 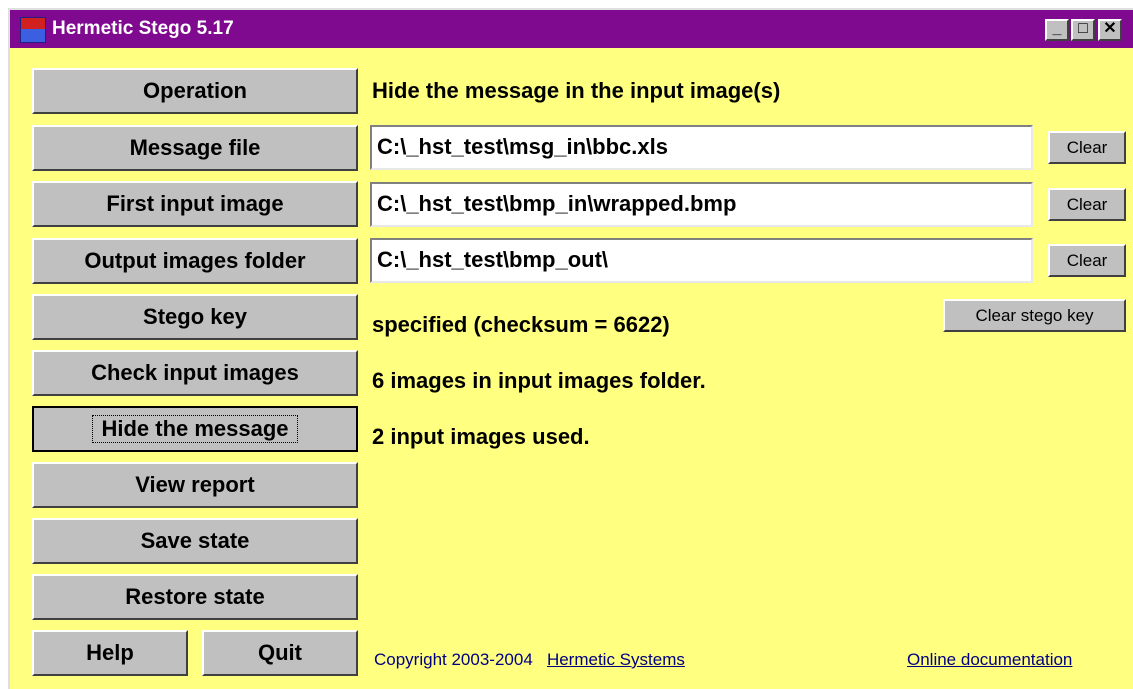 What do you see at coordinates (195, 597) in the screenshot?
I see `restore-state-button: Restore state` at bounding box center [195, 597].